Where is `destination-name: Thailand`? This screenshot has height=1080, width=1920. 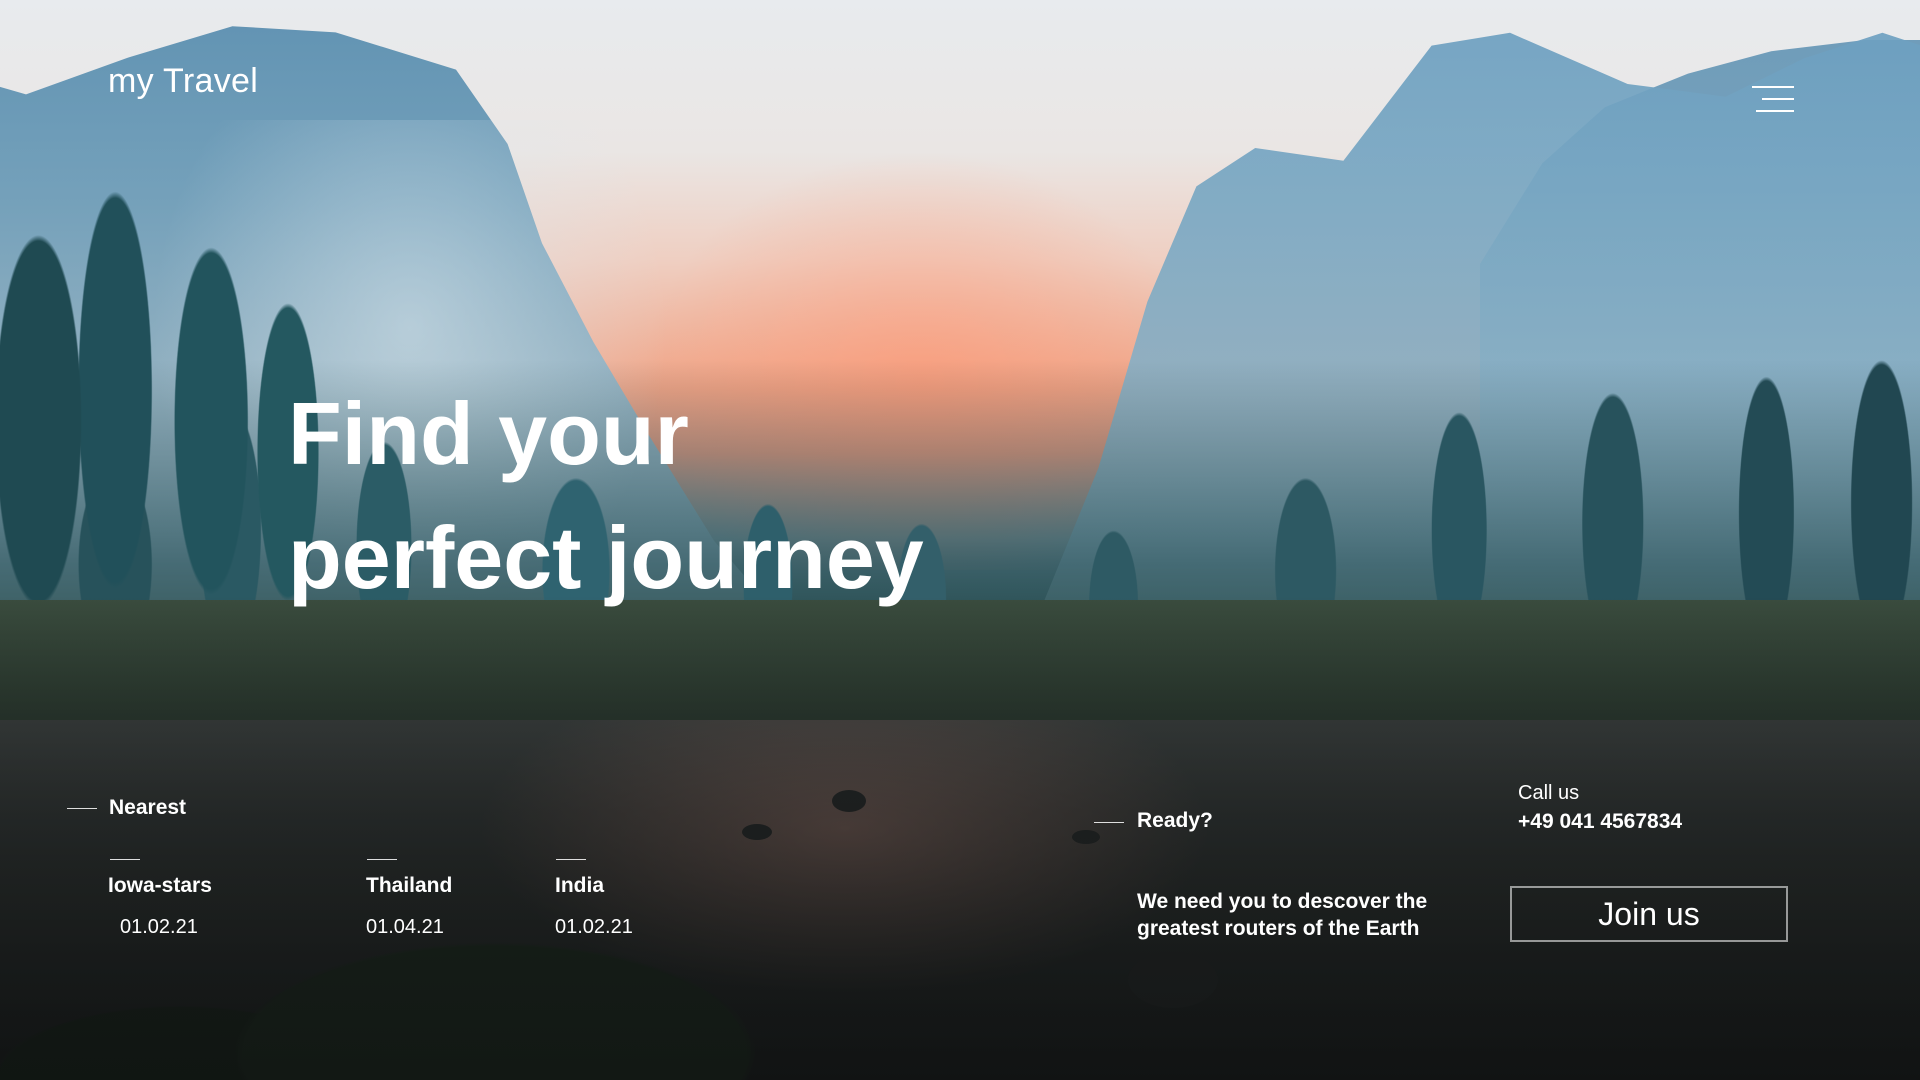 destination-name: Thailand is located at coordinates (409, 886).